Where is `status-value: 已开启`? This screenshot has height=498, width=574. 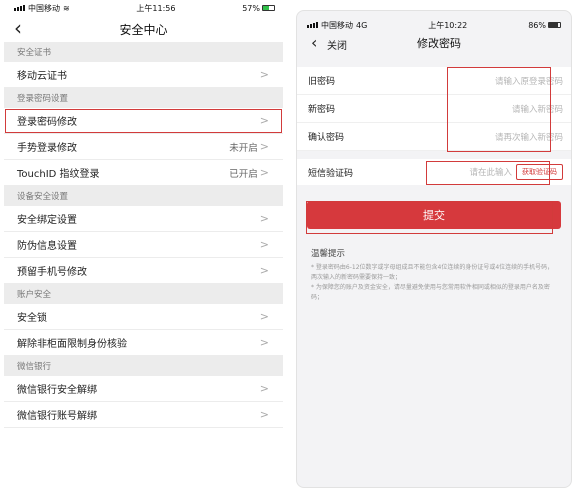
status-value: 已开启 is located at coordinates (243, 174).